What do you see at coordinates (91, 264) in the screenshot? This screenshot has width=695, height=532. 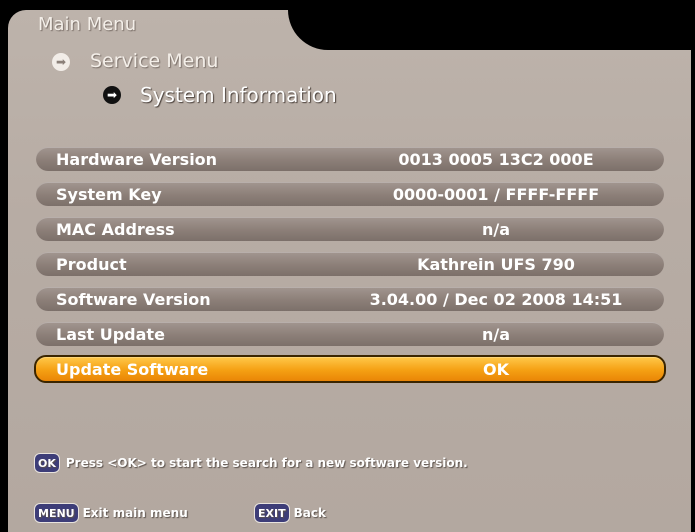 I see `row-label: Product` at bounding box center [91, 264].